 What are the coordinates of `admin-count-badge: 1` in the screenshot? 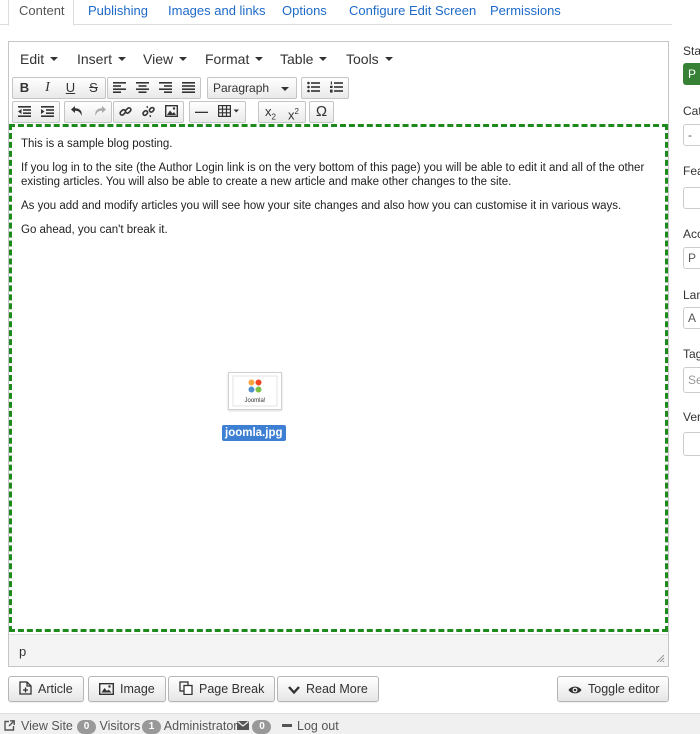 It's located at (151, 727).